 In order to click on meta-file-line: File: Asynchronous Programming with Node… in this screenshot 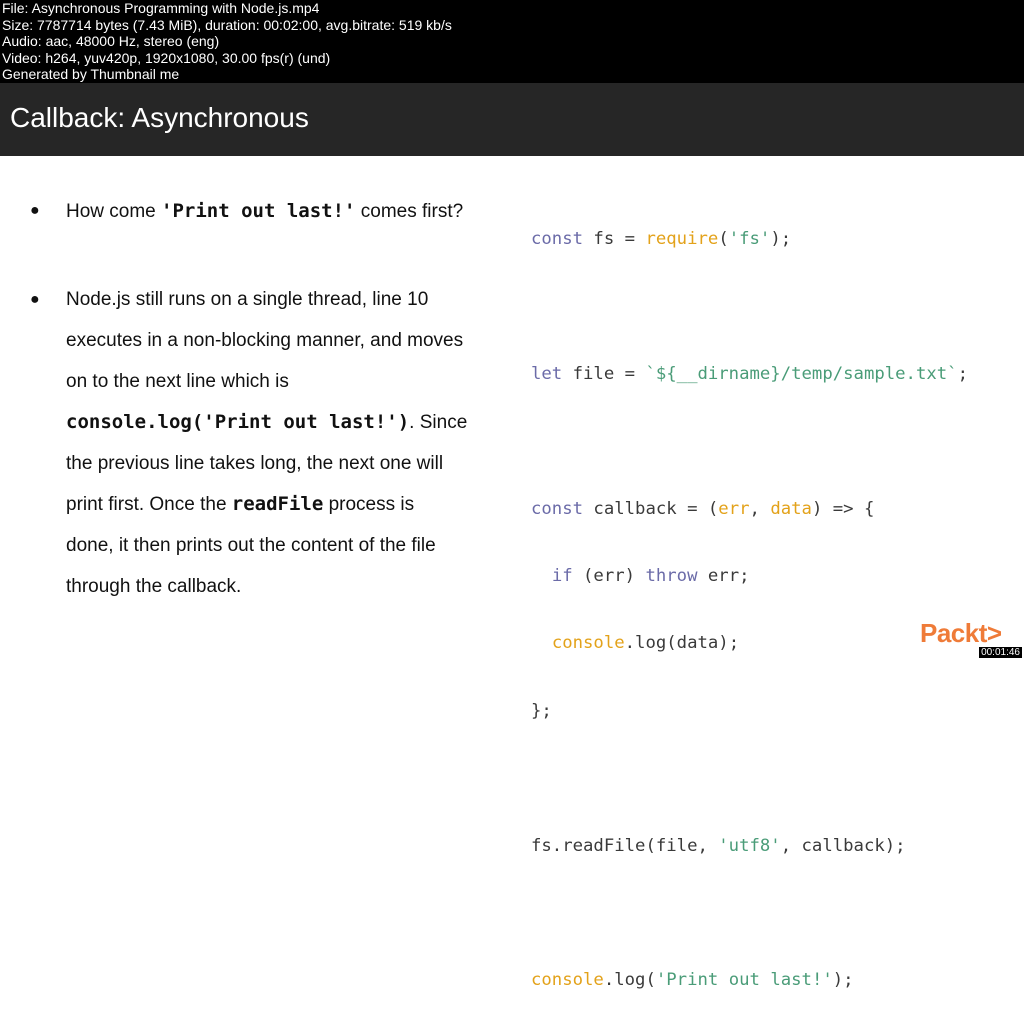, I will do `click(161, 8)`.